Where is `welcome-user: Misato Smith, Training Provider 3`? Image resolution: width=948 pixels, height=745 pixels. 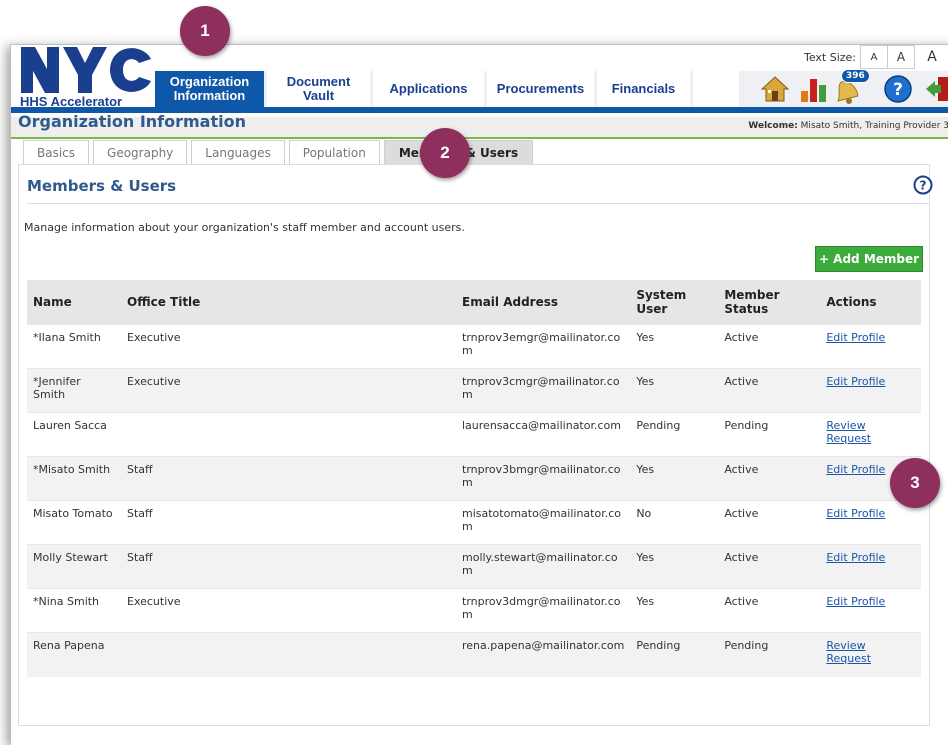 welcome-user: Misato Smith, Training Provider 3 is located at coordinates (874, 126).